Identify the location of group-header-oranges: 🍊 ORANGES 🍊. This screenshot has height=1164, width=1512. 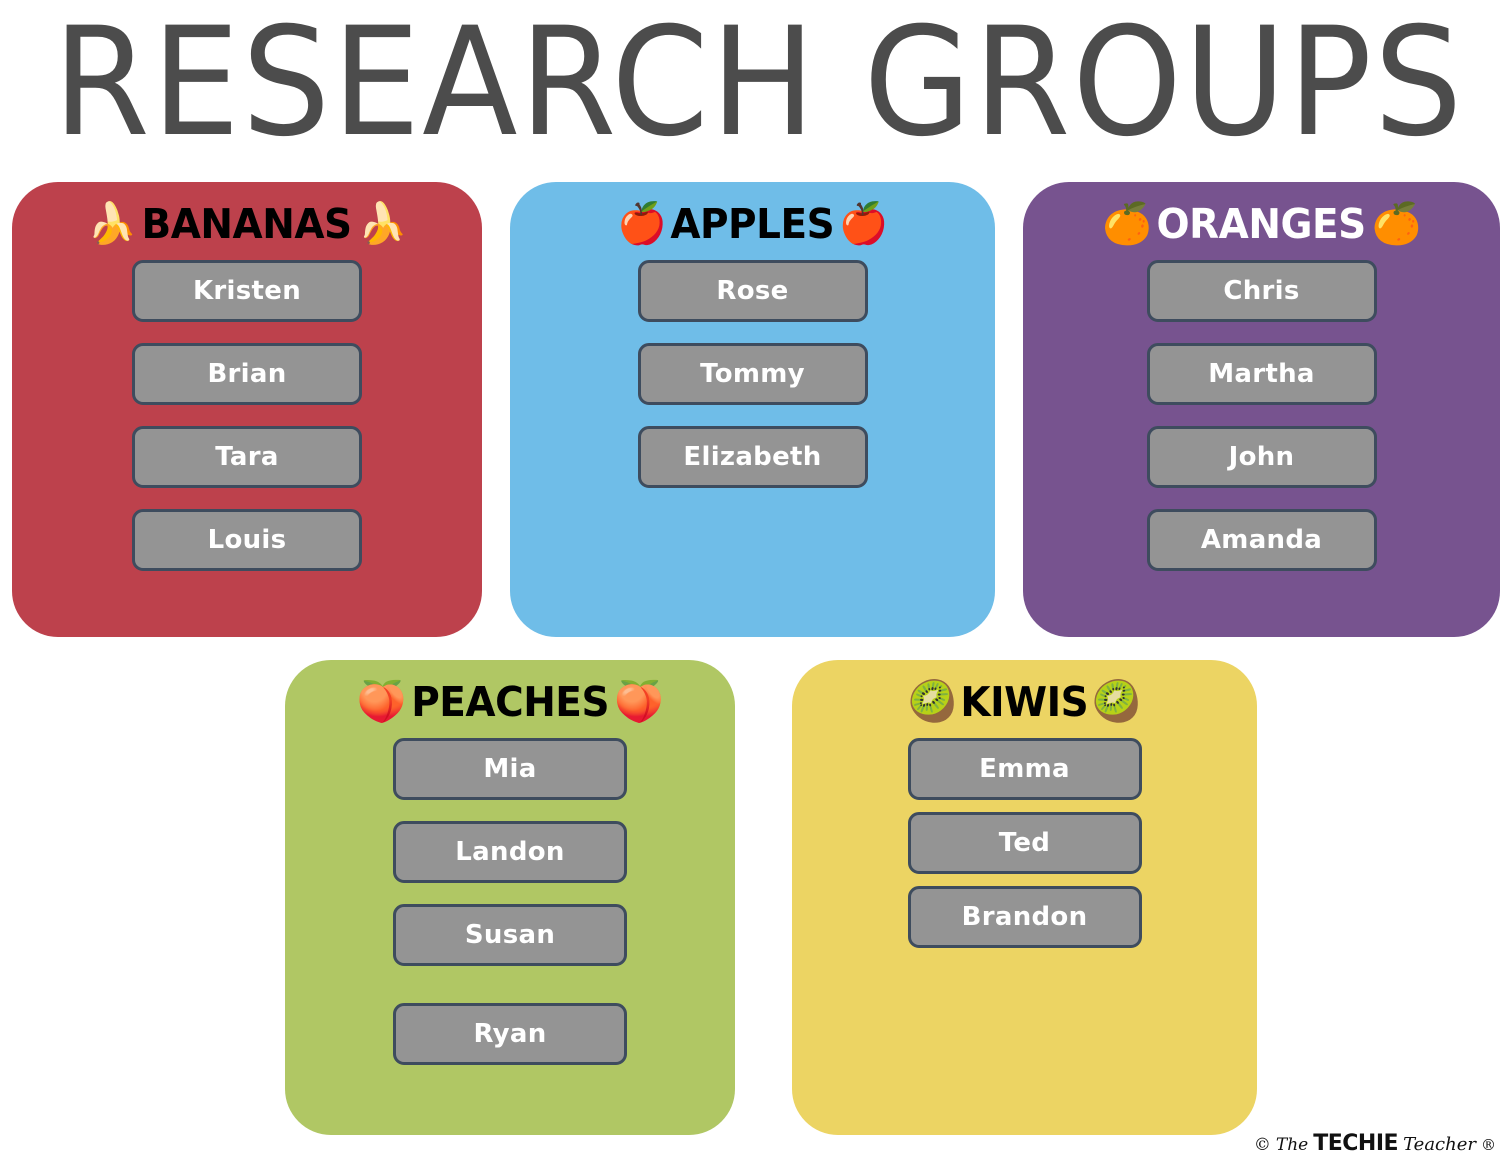
(1261, 224).